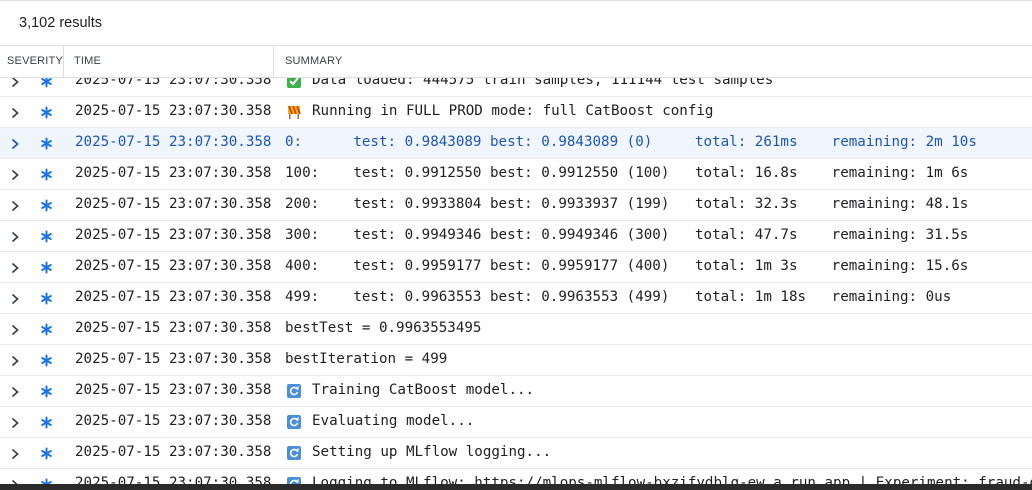  What do you see at coordinates (87, 61) in the screenshot?
I see `column-header-time: TIME` at bounding box center [87, 61].